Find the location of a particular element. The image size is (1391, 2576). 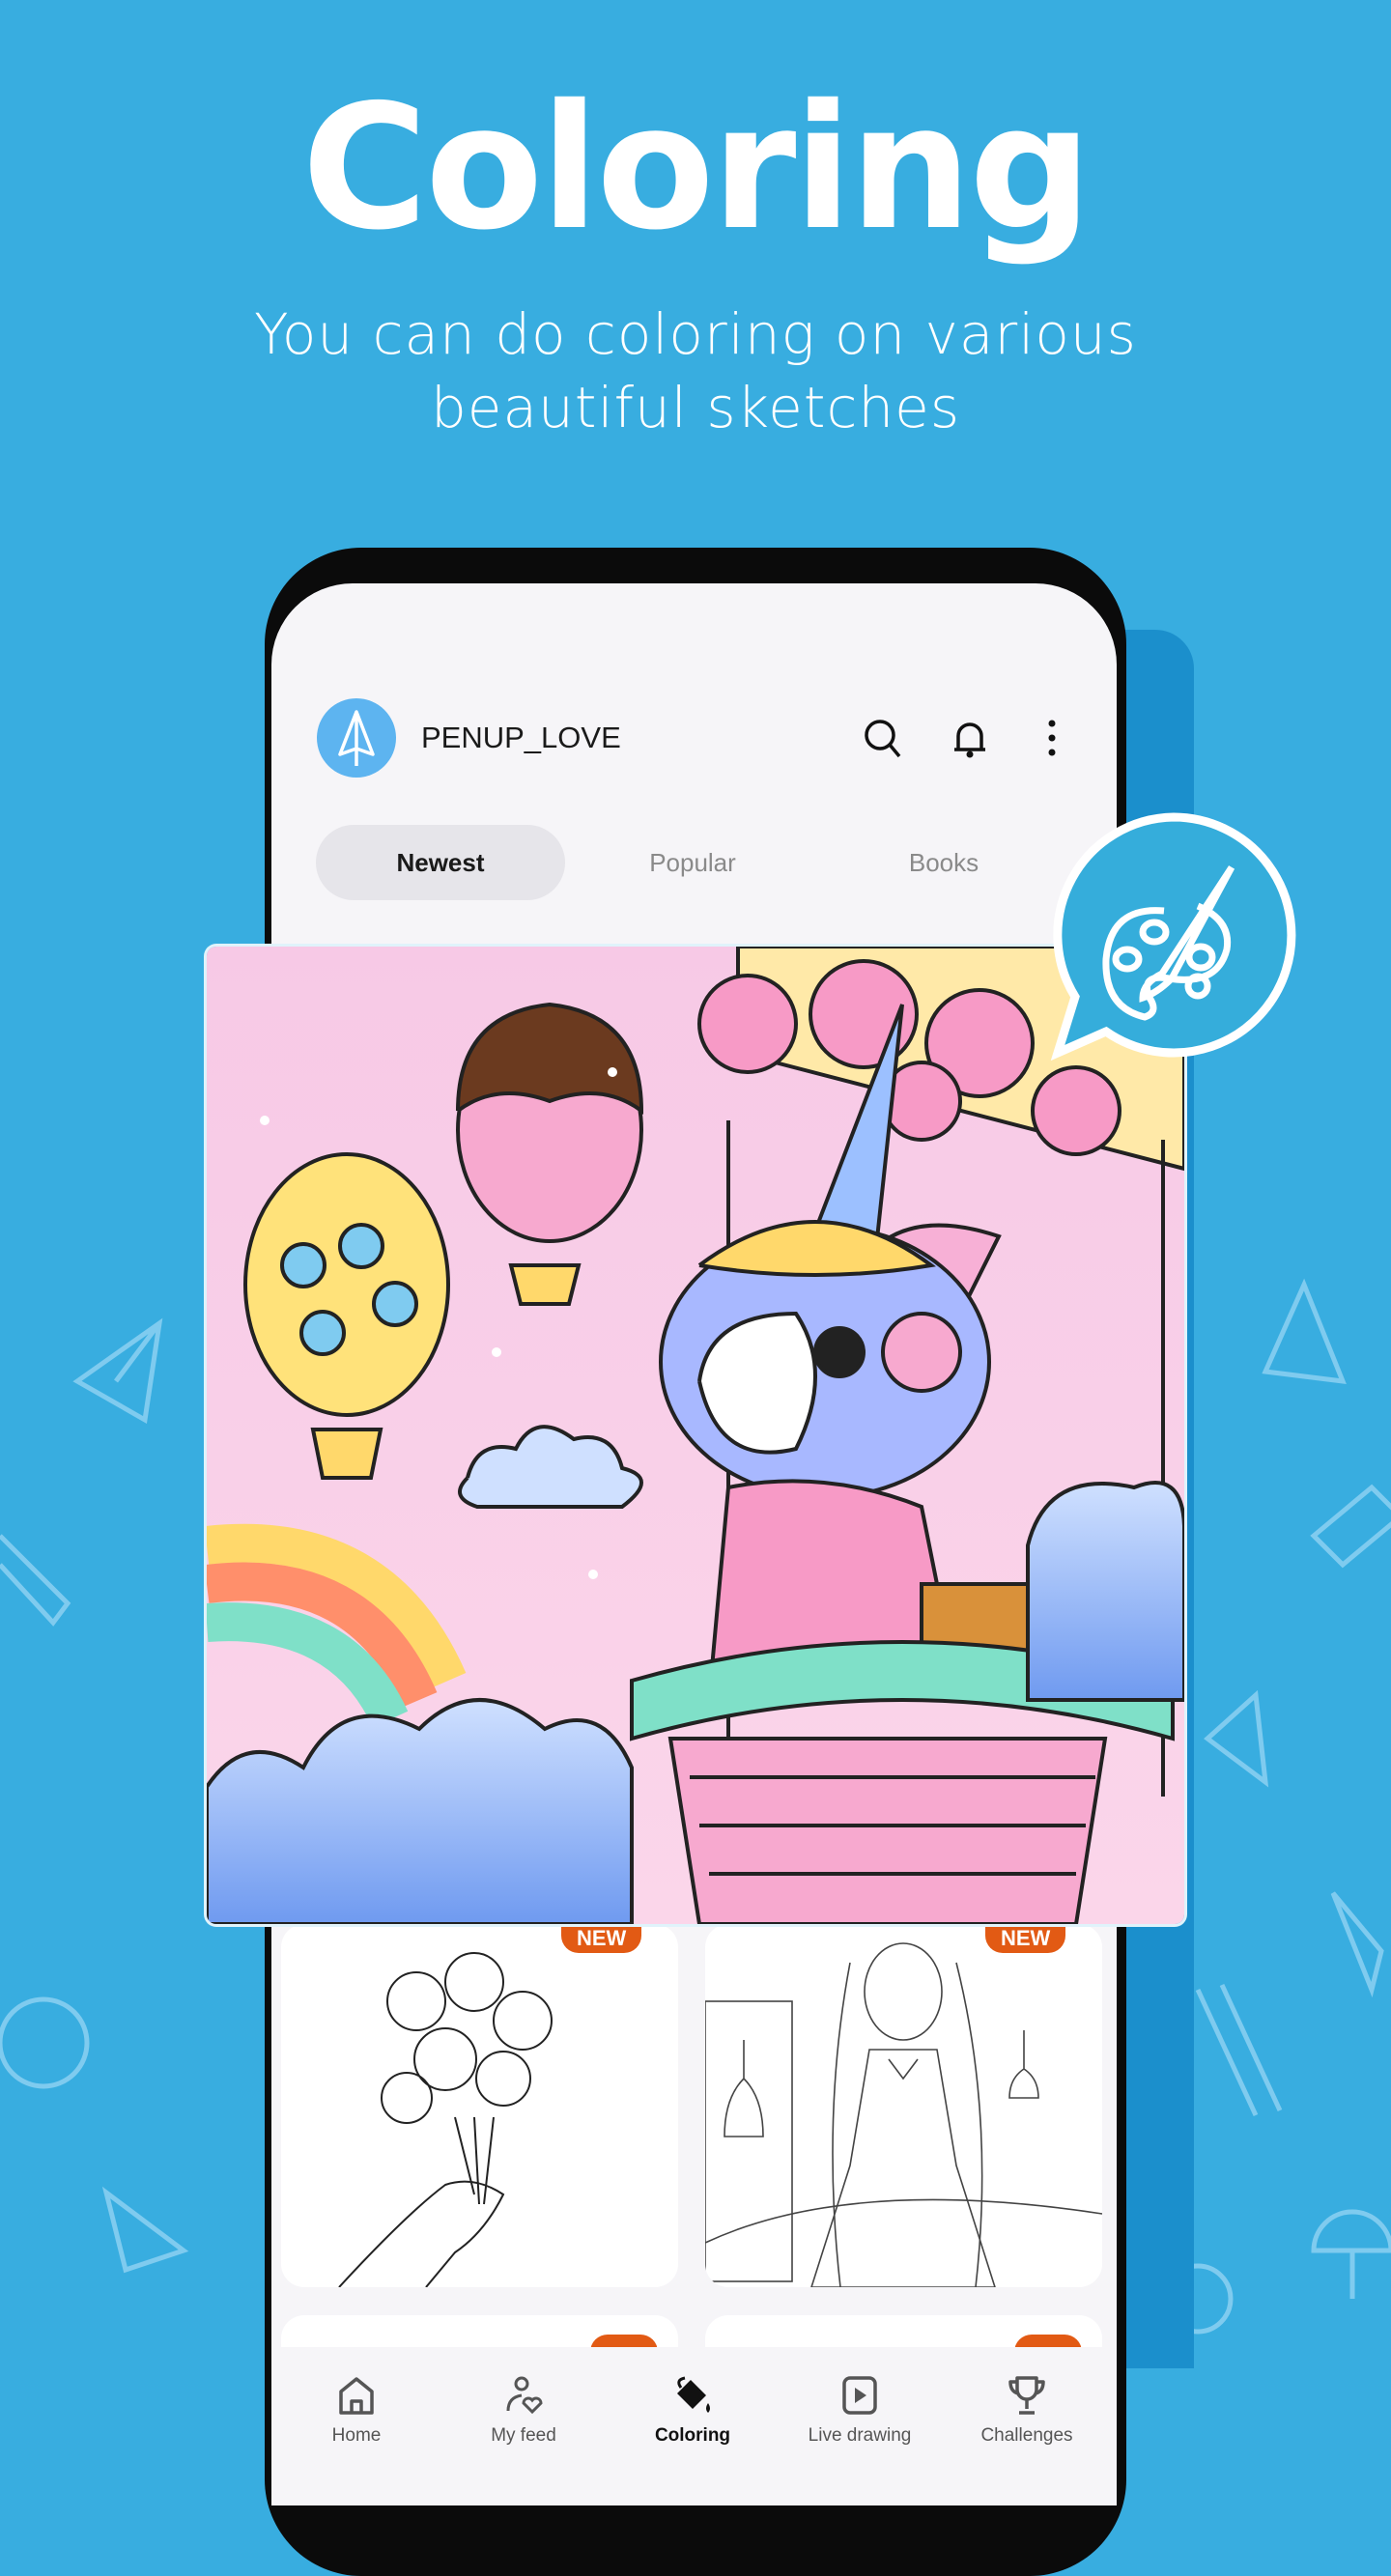

paint-bucket-icon is located at coordinates (694, 2394).